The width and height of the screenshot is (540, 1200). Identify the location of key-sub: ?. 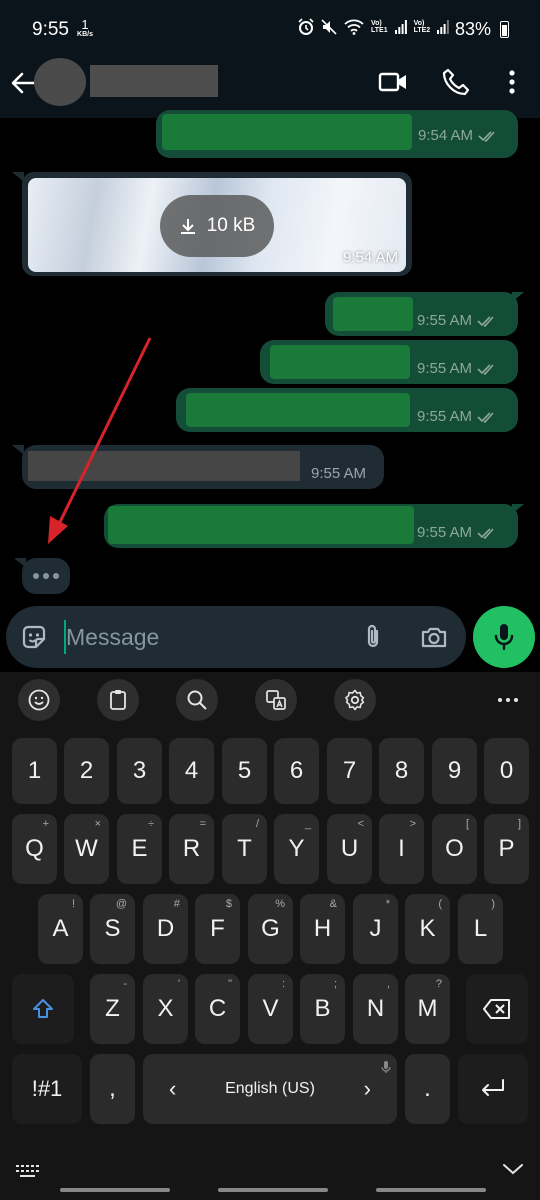
(438, 984).